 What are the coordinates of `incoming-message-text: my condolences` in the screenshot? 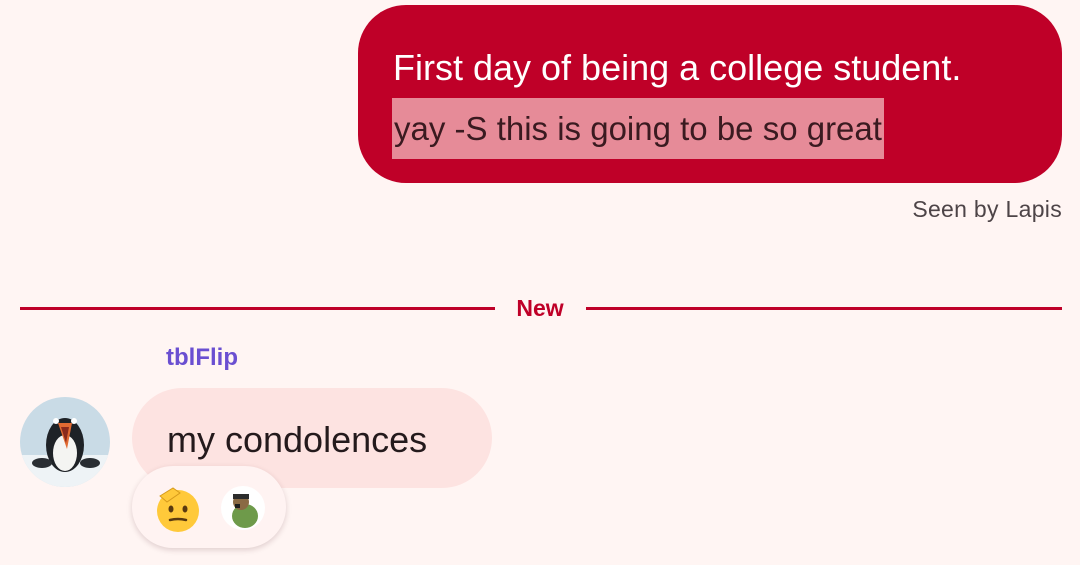 It's located at (297, 439).